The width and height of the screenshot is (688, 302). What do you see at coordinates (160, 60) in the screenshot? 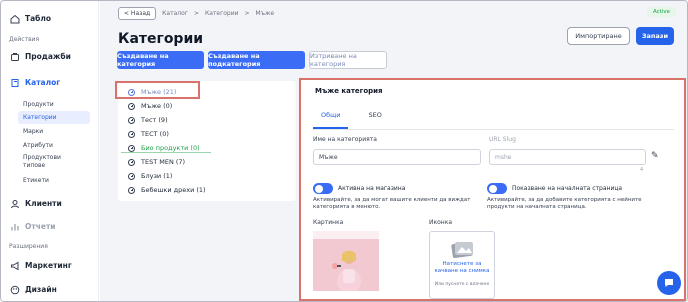
I see `create-category-button: Създаване на категория` at bounding box center [160, 60].